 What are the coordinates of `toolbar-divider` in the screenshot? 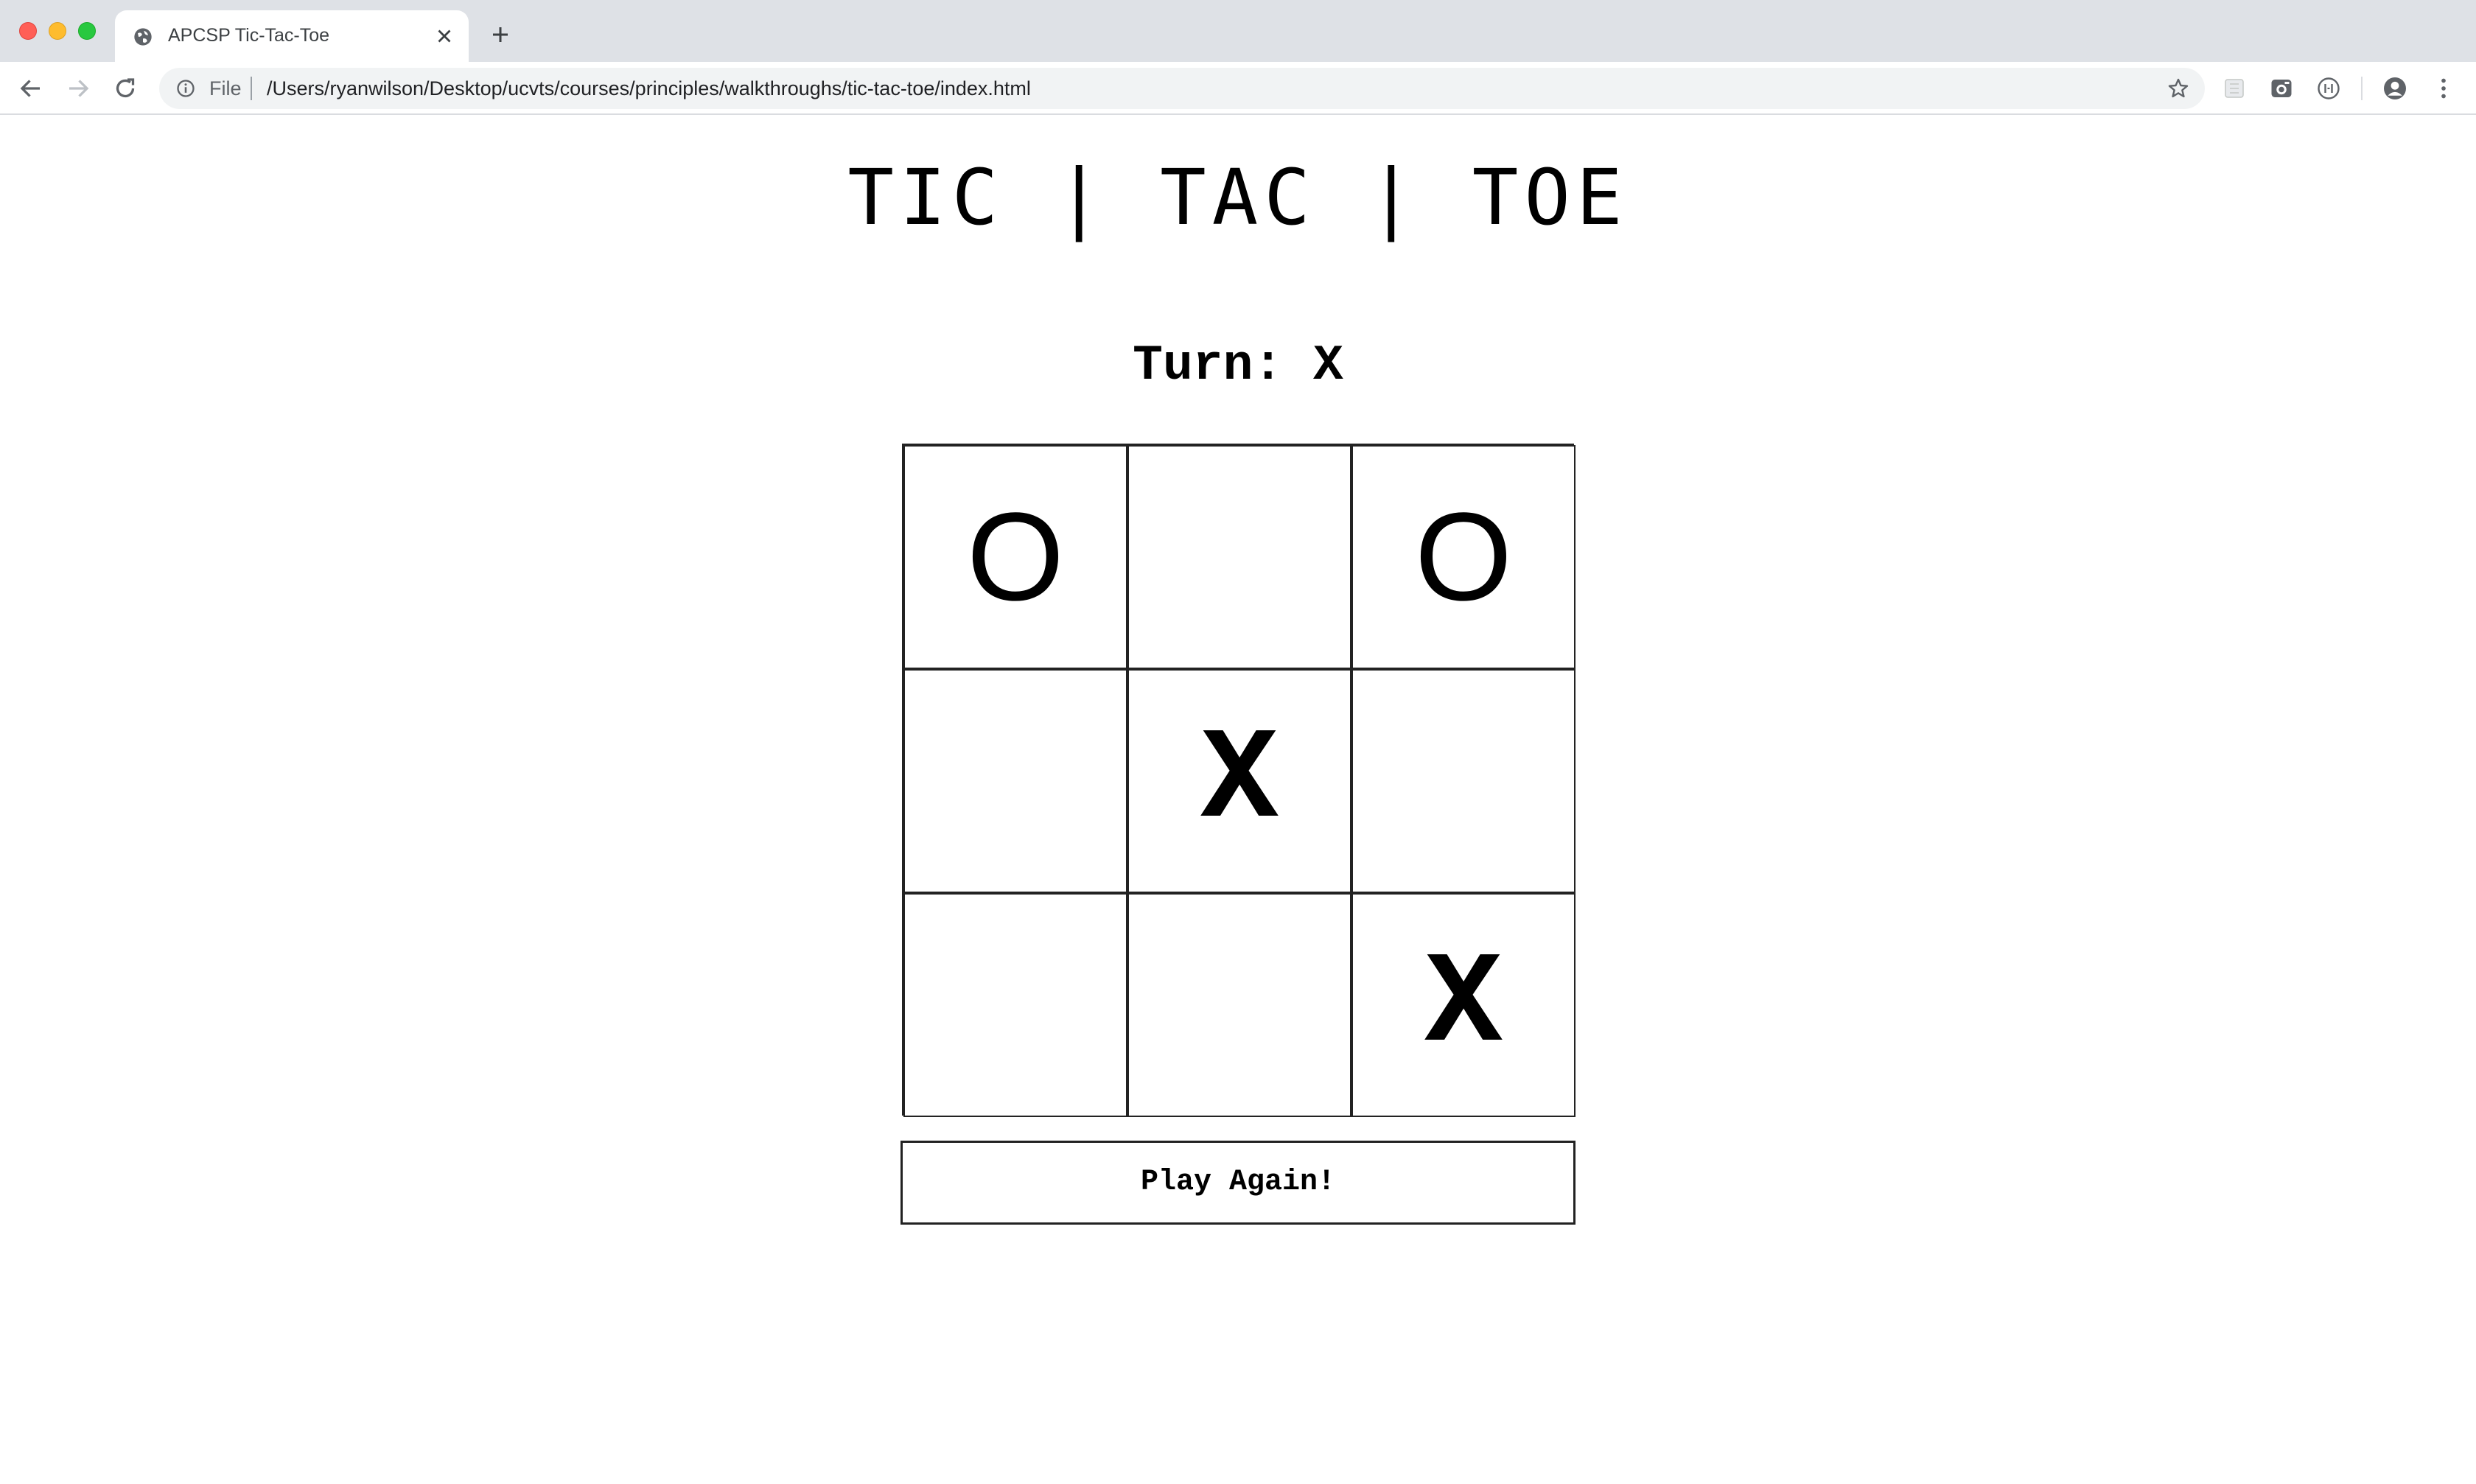 It's located at (2362, 88).